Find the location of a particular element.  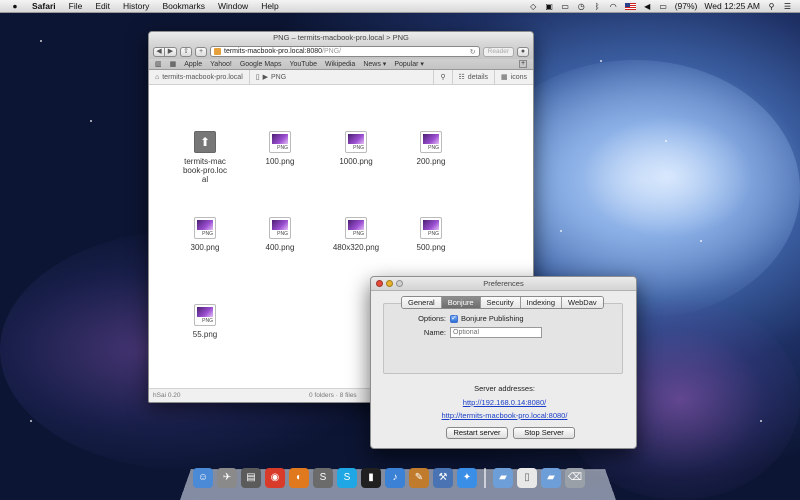

stop-server-button: Stop Server is located at coordinates (544, 433).